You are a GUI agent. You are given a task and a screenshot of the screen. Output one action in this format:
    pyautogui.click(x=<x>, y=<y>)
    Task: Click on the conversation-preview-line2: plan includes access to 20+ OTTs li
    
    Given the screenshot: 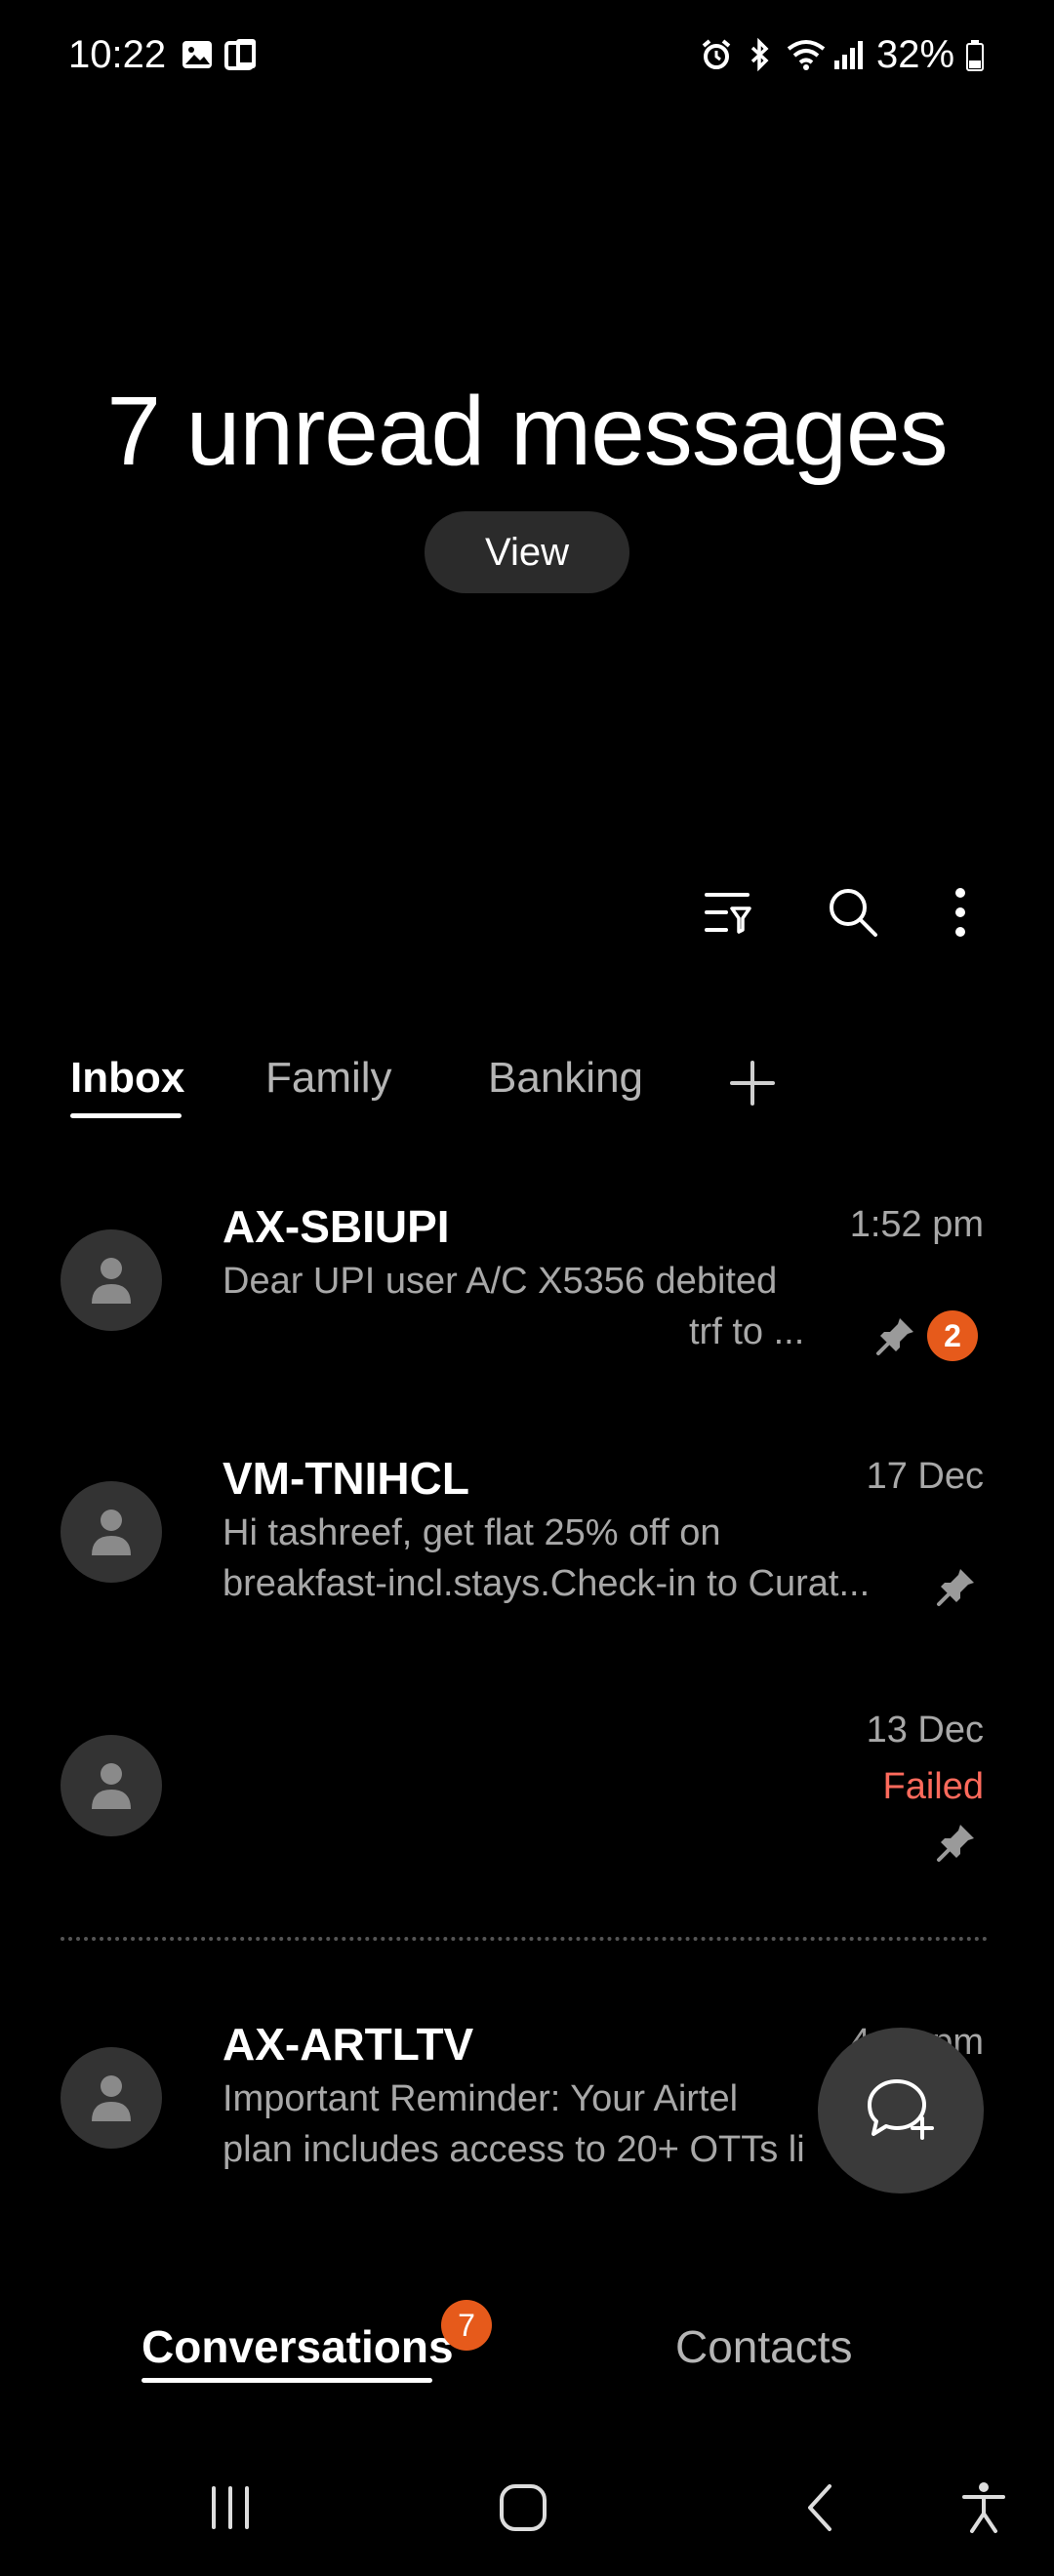 What is the action you would take?
    pyautogui.click(x=514, y=2149)
    